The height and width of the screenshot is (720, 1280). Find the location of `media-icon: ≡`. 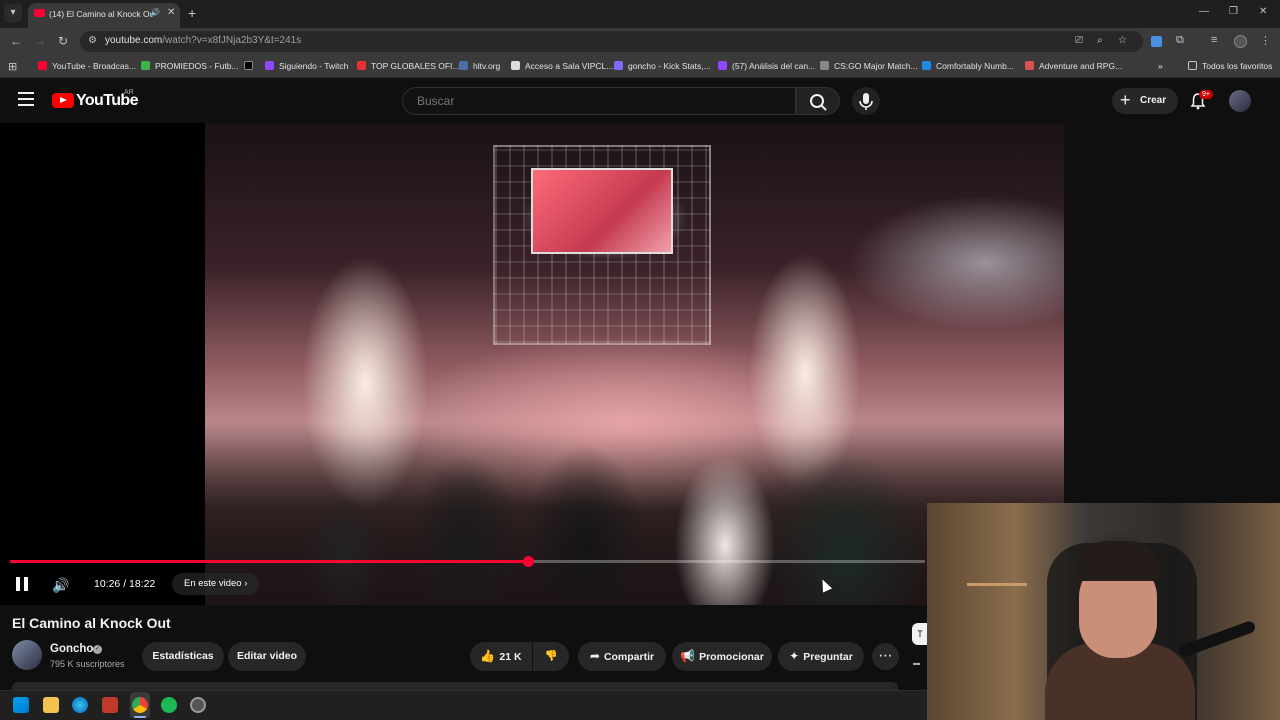

media-icon: ≡ is located at coordinates (1214, 40).